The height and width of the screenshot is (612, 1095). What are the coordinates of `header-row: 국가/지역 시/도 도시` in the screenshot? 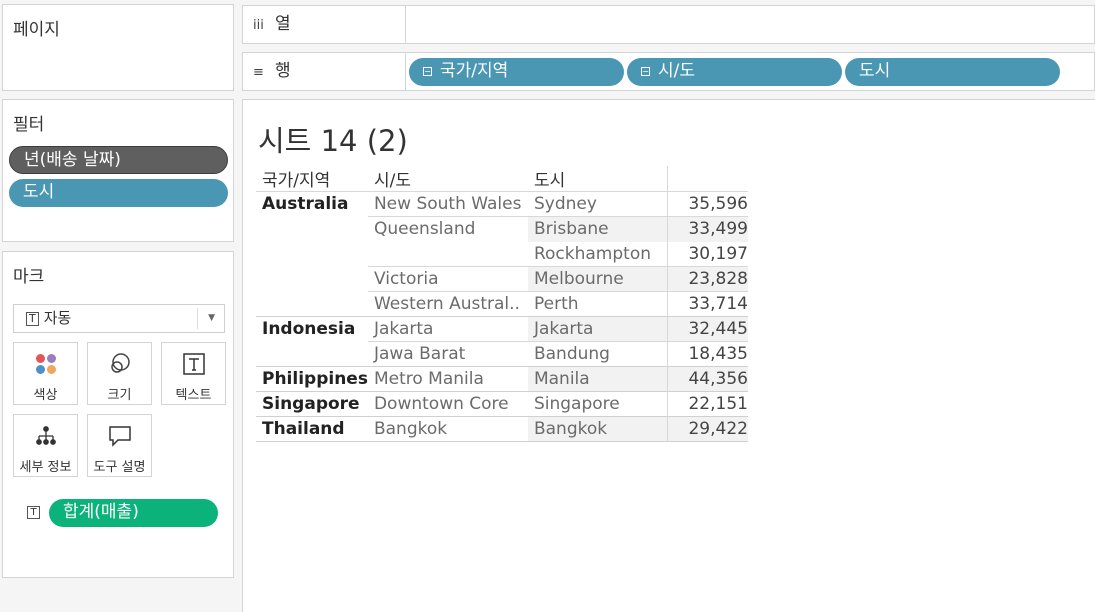 It's located at (502, 179).